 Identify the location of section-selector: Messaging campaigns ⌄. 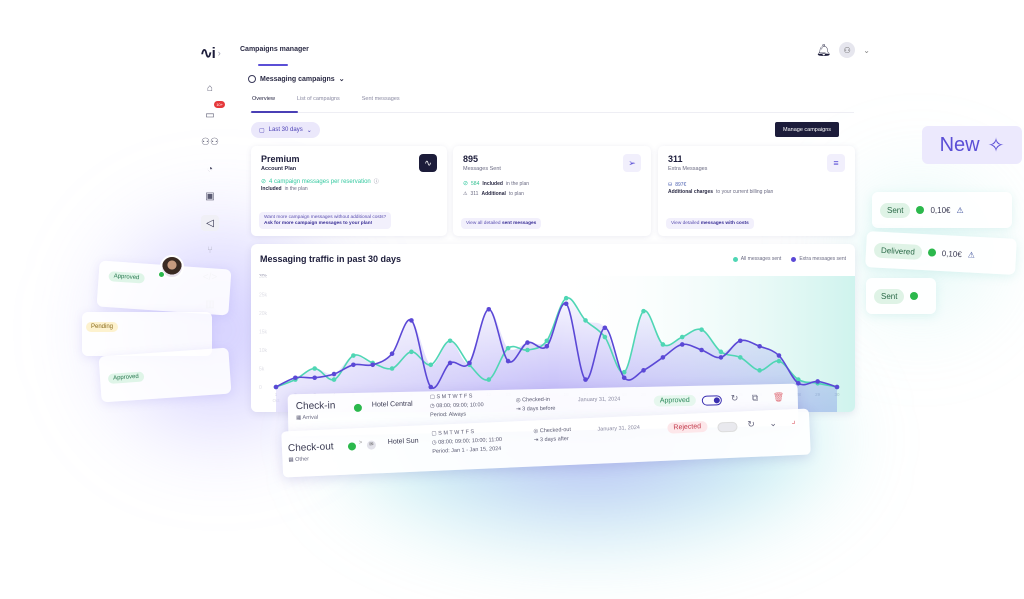
(296, 79).